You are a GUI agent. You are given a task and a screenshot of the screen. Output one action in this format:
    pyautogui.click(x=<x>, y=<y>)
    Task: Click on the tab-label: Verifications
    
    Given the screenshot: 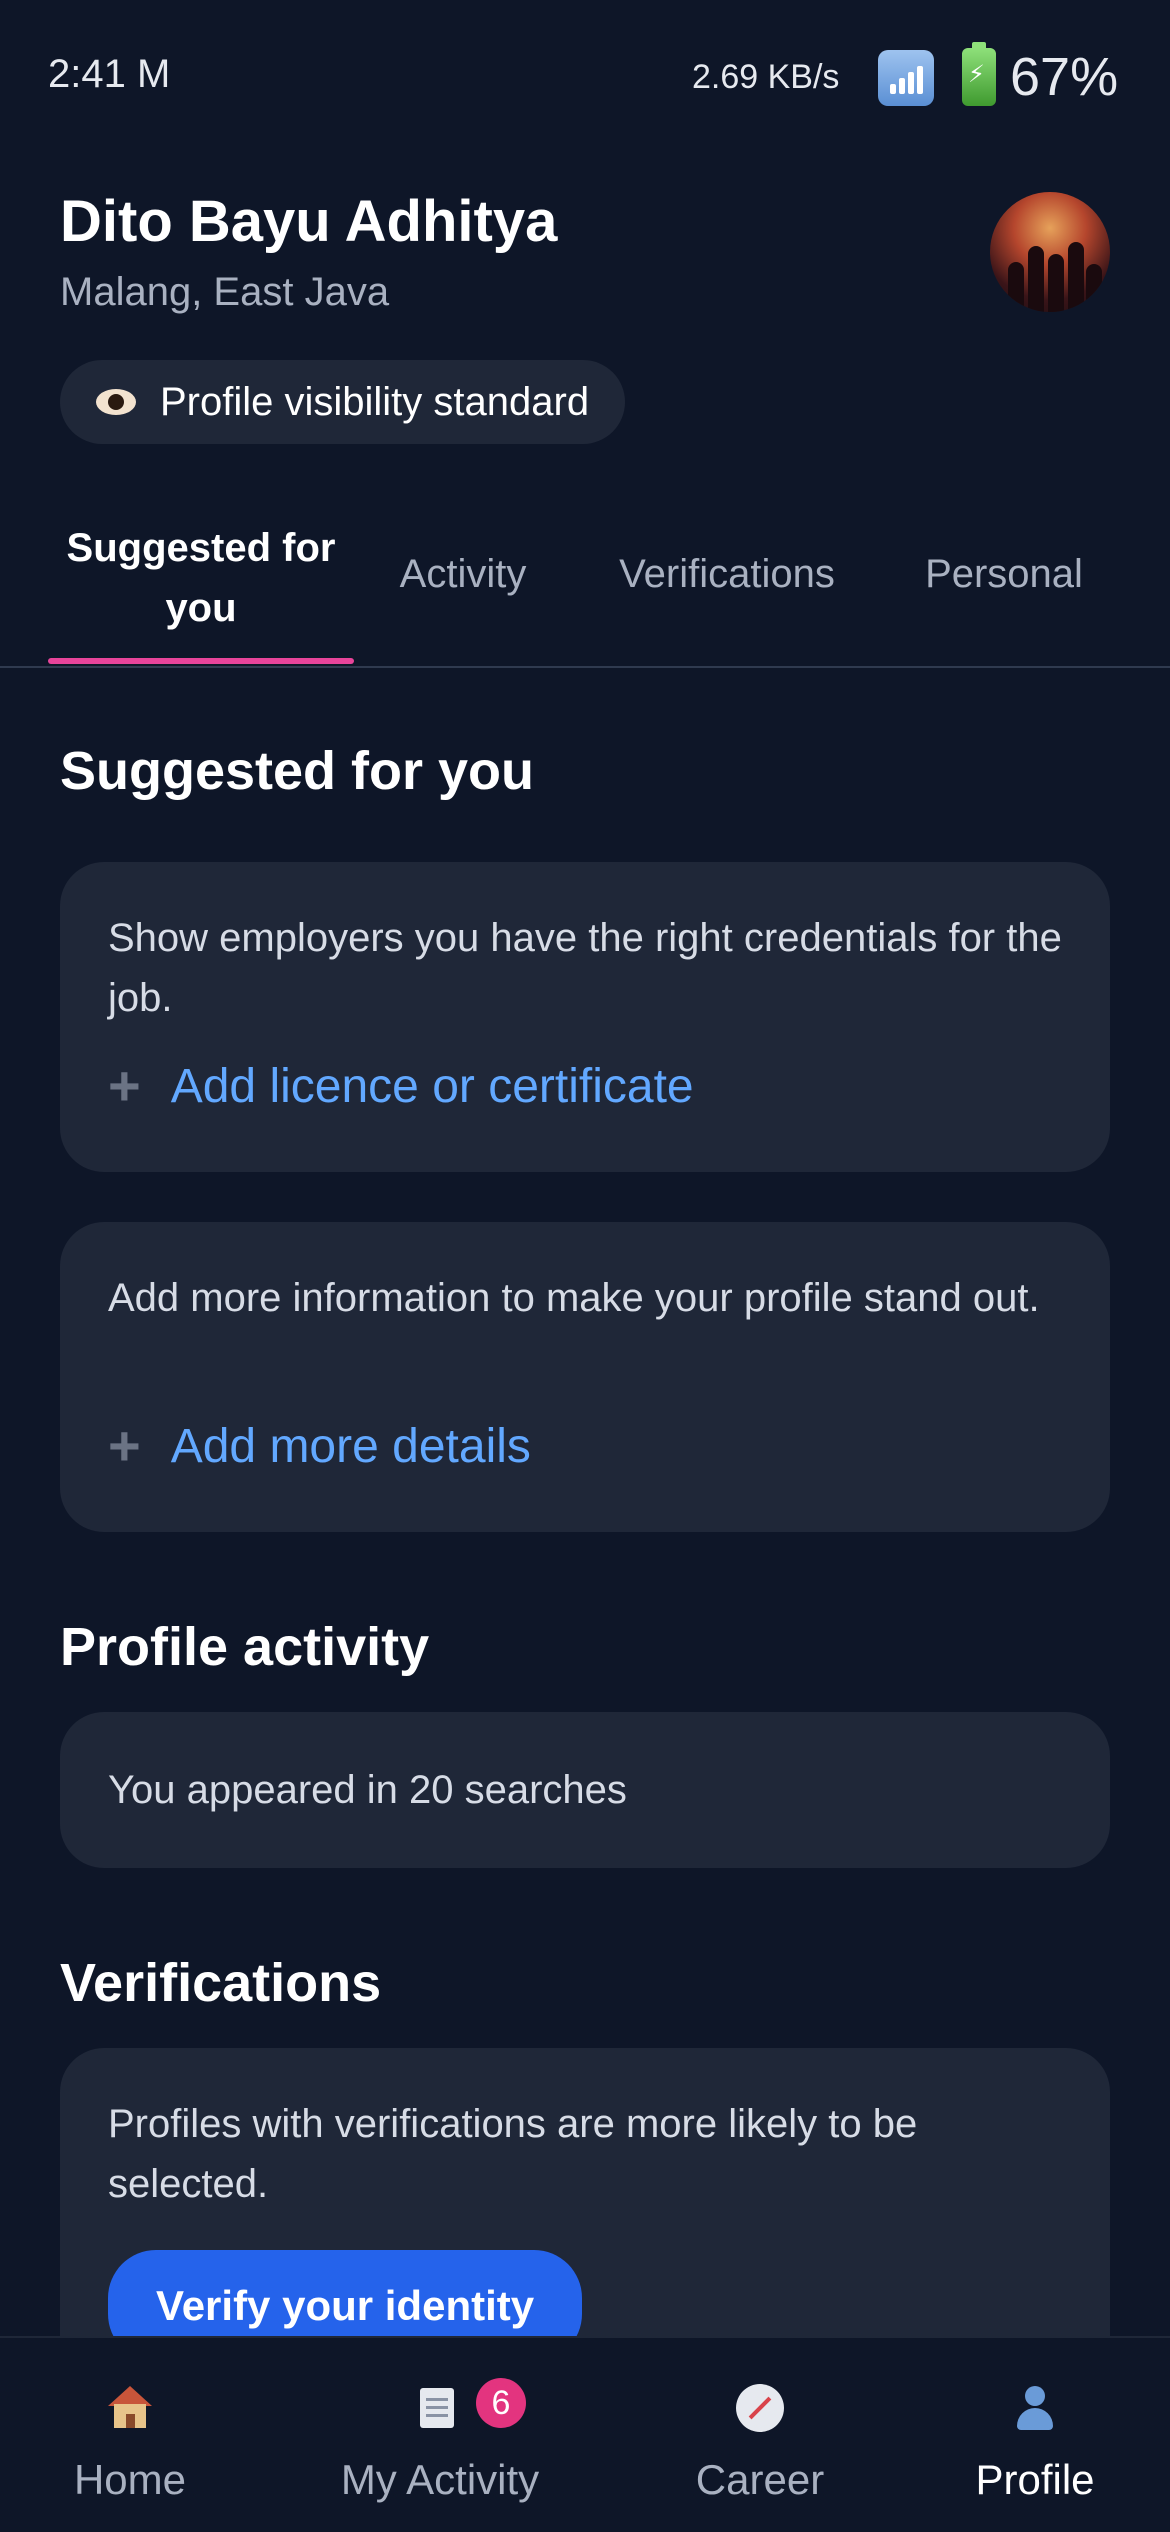 What is the action you would take?
    pyautogui.click(x=727, y=574)
    